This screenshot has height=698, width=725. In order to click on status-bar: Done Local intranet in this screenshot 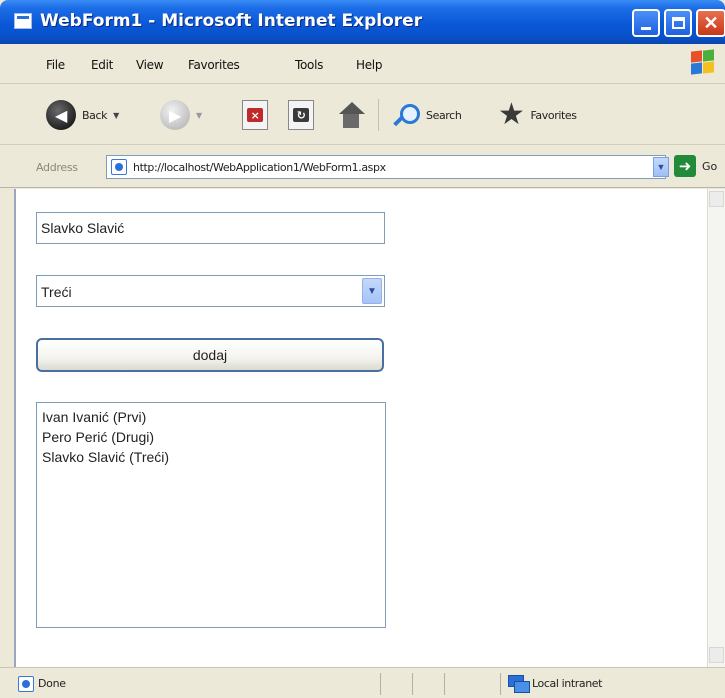, I will do `click(362, 682)`.